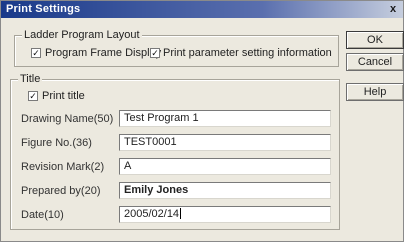 The image size is (407, 244). I want to click on cancel-button: Cancel, so click(375, 62).